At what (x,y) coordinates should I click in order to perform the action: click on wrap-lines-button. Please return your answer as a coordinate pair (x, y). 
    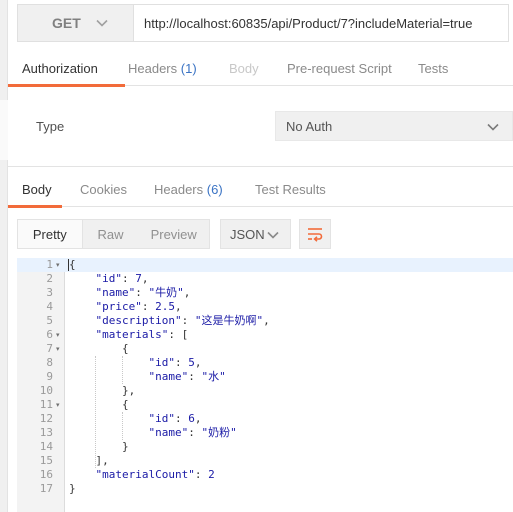
    Looking at the image, I should click on (315, 234).